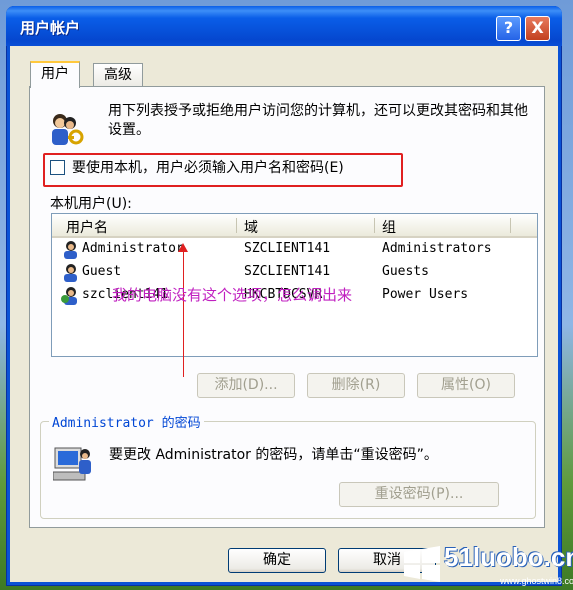 This screenshot has width=573, height=590. What do you see at coordinates (536, 581) in the screenshot?
I see `watermark-subtext: www.ghostwin8.com` at bounding box center [536, 581].